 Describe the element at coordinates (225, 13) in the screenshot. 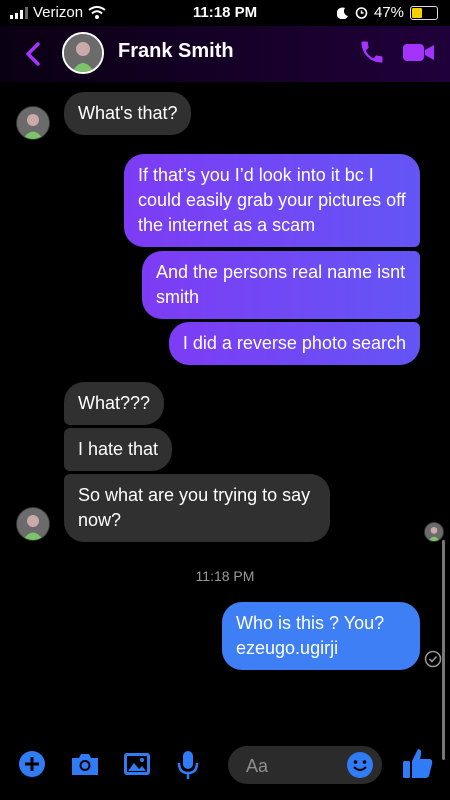

I see `status-bar: Verizon 11:18 PM 47%` at that location.